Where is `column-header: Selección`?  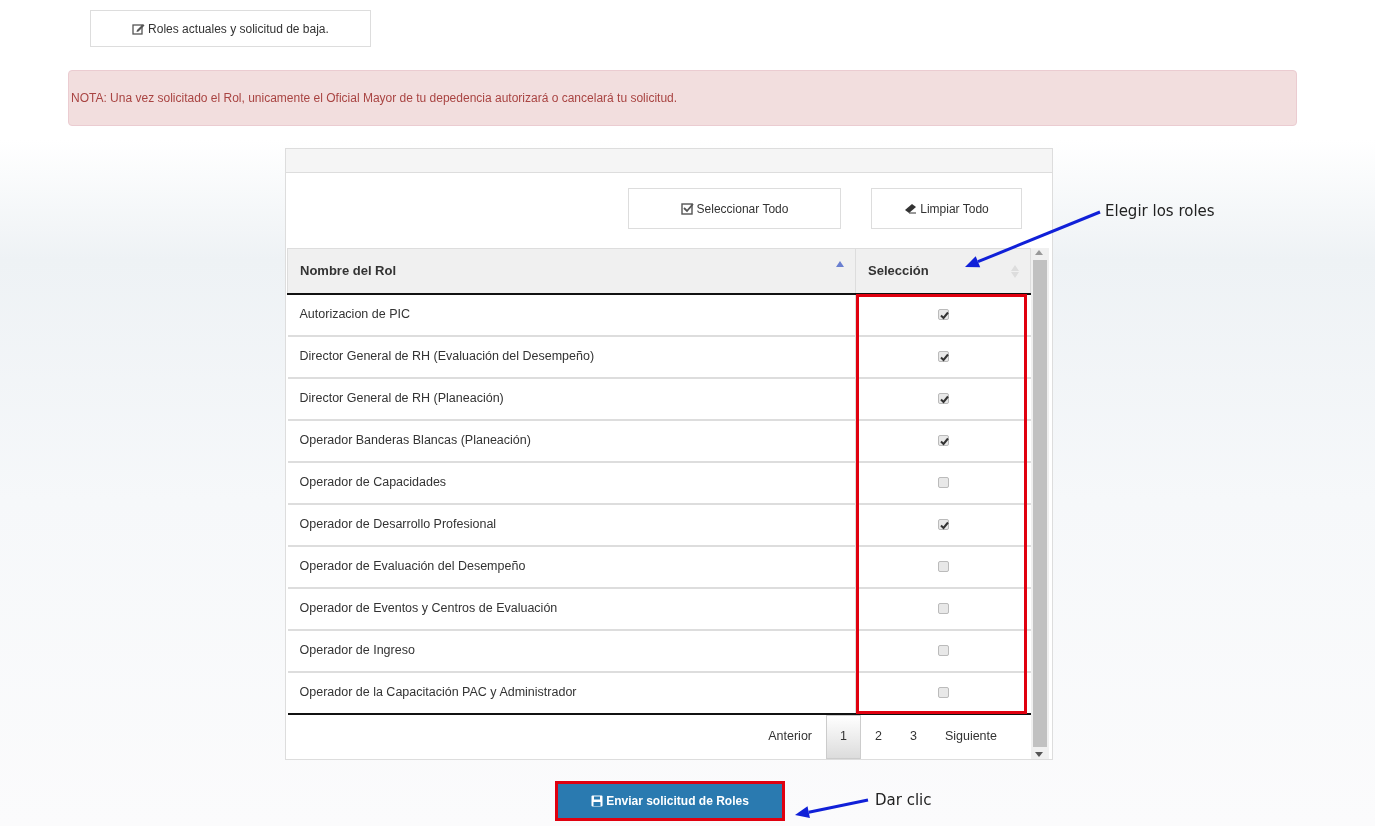 column-header: Selección is located at coordinates (943, 271).